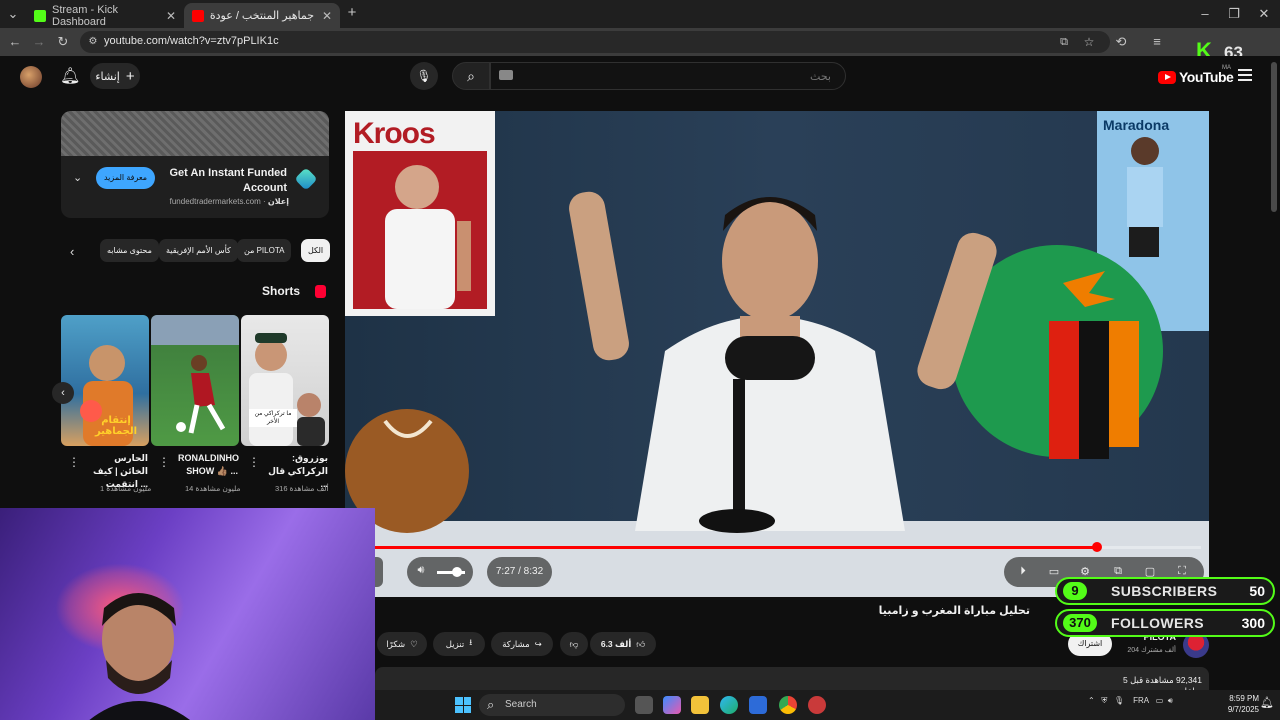  What do you see at coordinates (130, 76) in the screenshot?
I see `plus-icon: +` at bounding box center [130, 76].